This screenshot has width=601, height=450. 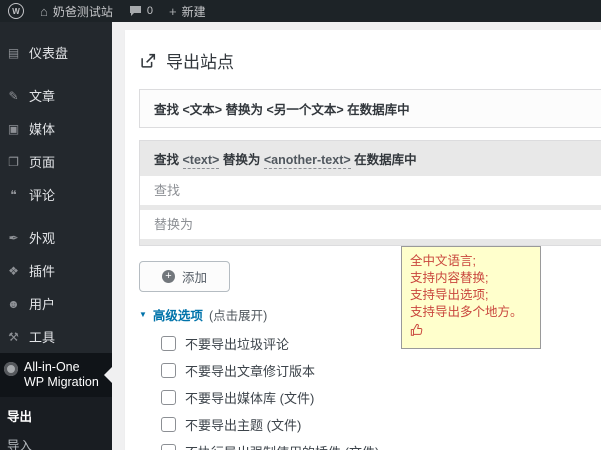 I want to click on sidebar-item-label: 用户, so click(x=42, y=304).